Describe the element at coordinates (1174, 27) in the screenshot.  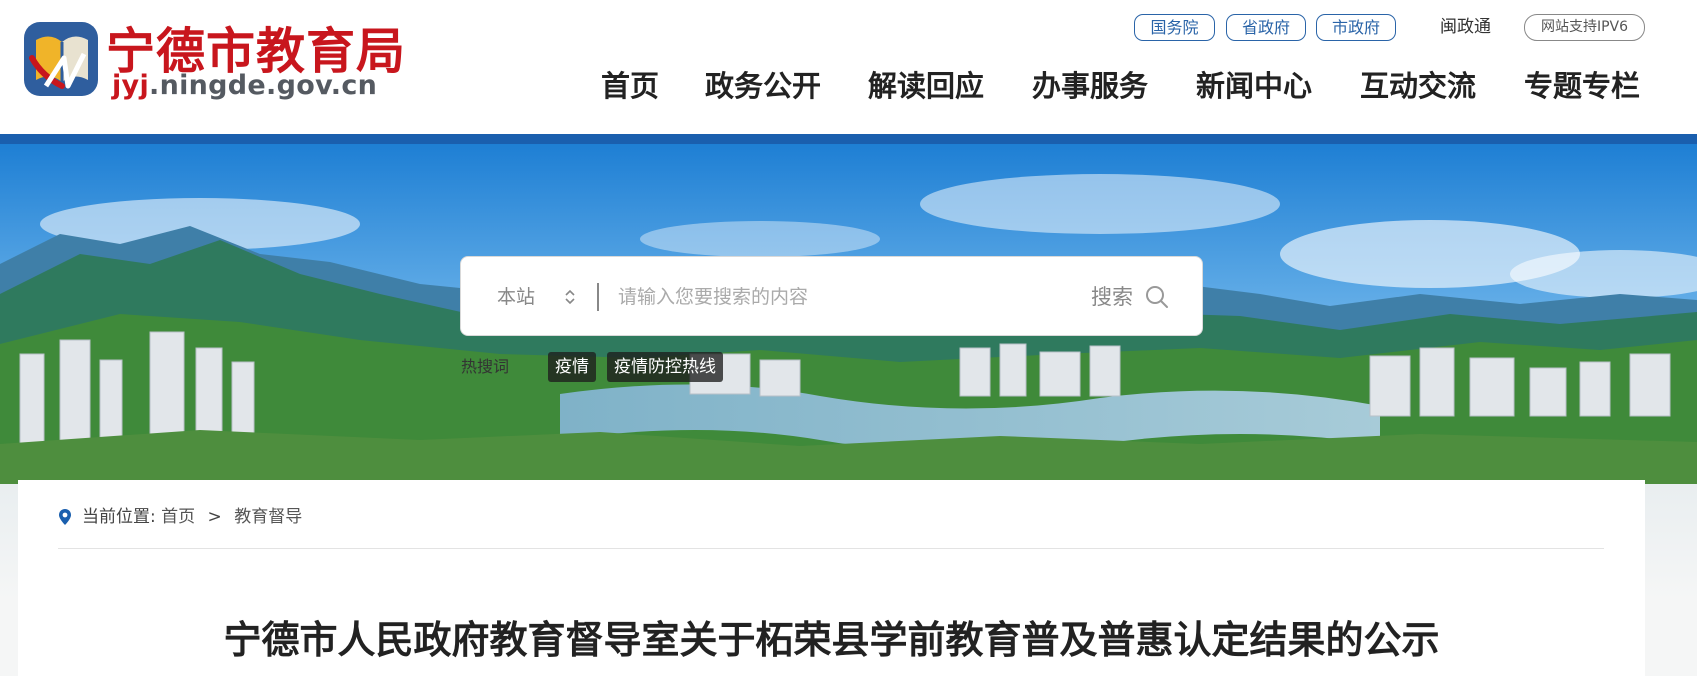
I see `link-guowuyuan: 国务院` at that location.